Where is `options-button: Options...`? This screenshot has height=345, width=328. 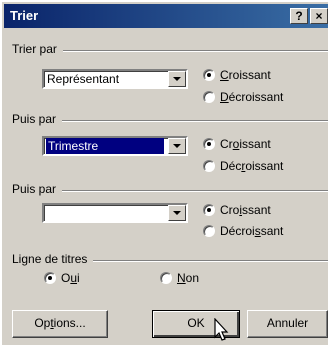
options-button: Options... is located at coordinates (60, 324).